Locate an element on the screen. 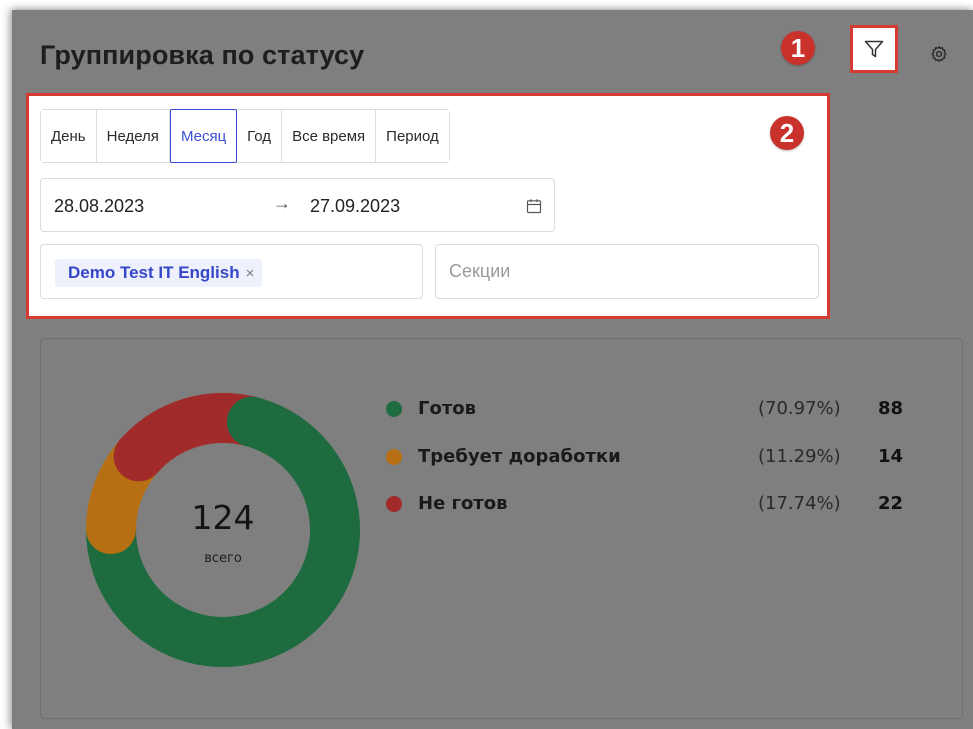  legend-label: Требует доработки is located at coordinates (519, 456).